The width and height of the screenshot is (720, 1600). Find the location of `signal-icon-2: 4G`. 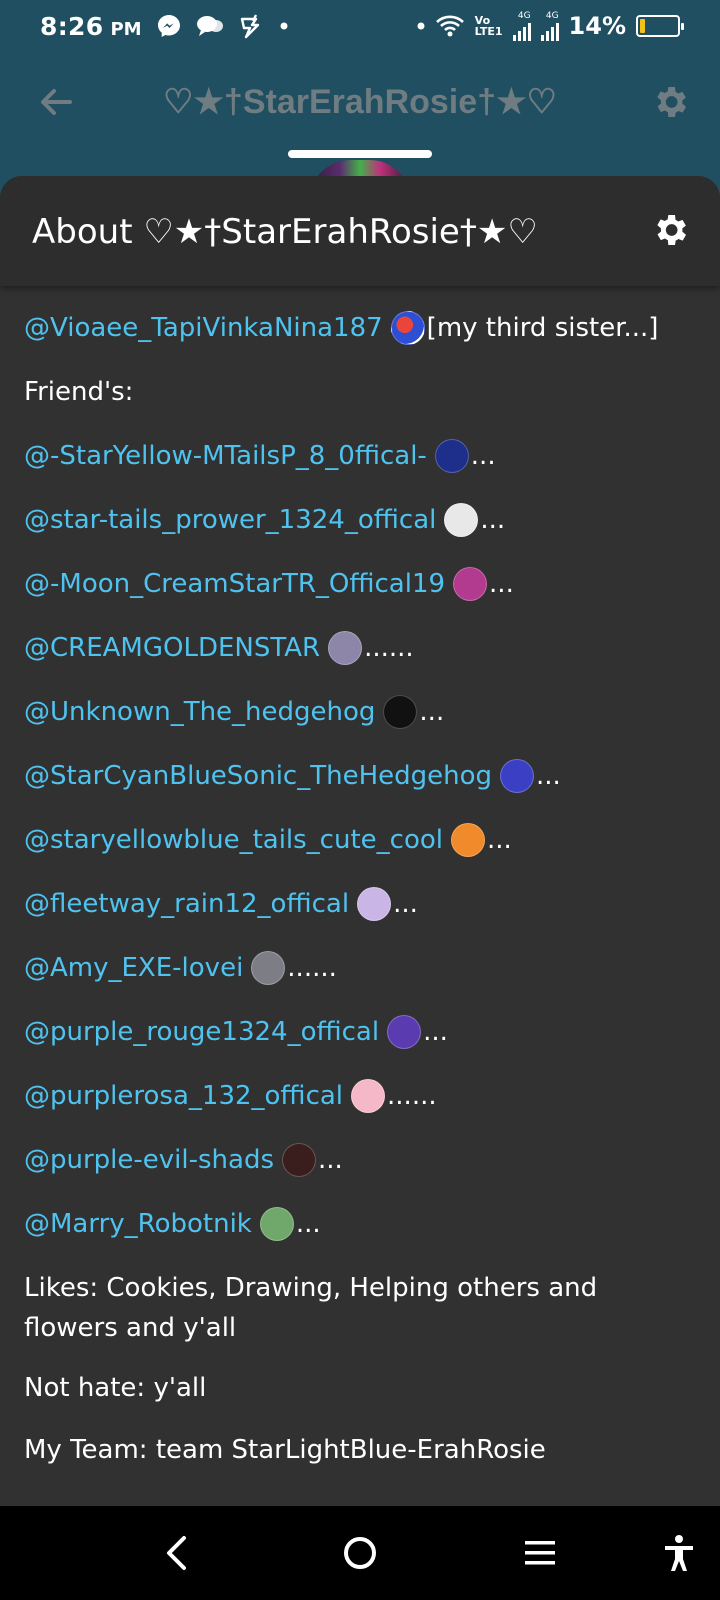

signal-icon-2: 4G is located at coordinates (549, 25).